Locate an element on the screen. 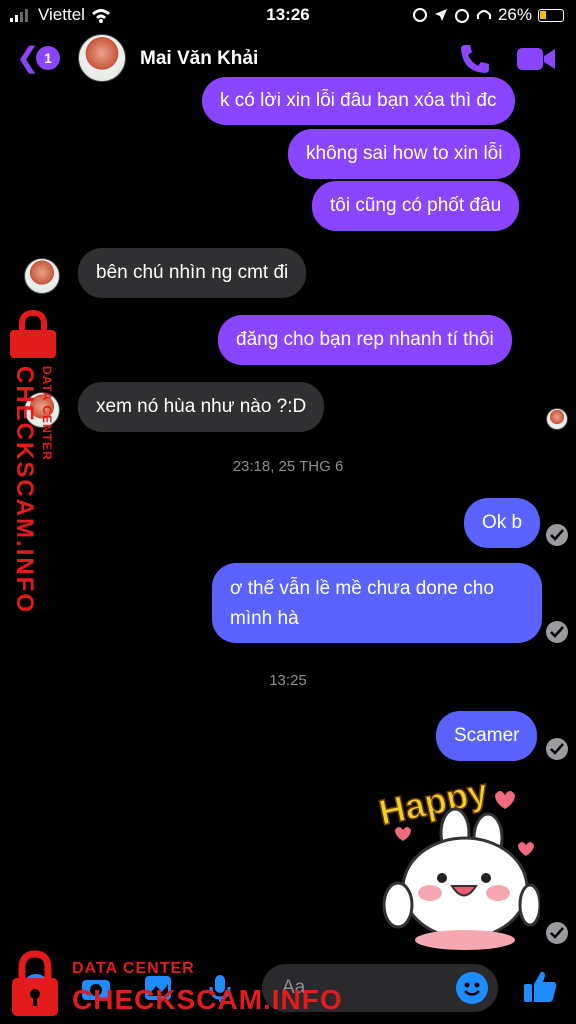  contact-name: Mai Văn Khải is located at coordinates (199, 59).